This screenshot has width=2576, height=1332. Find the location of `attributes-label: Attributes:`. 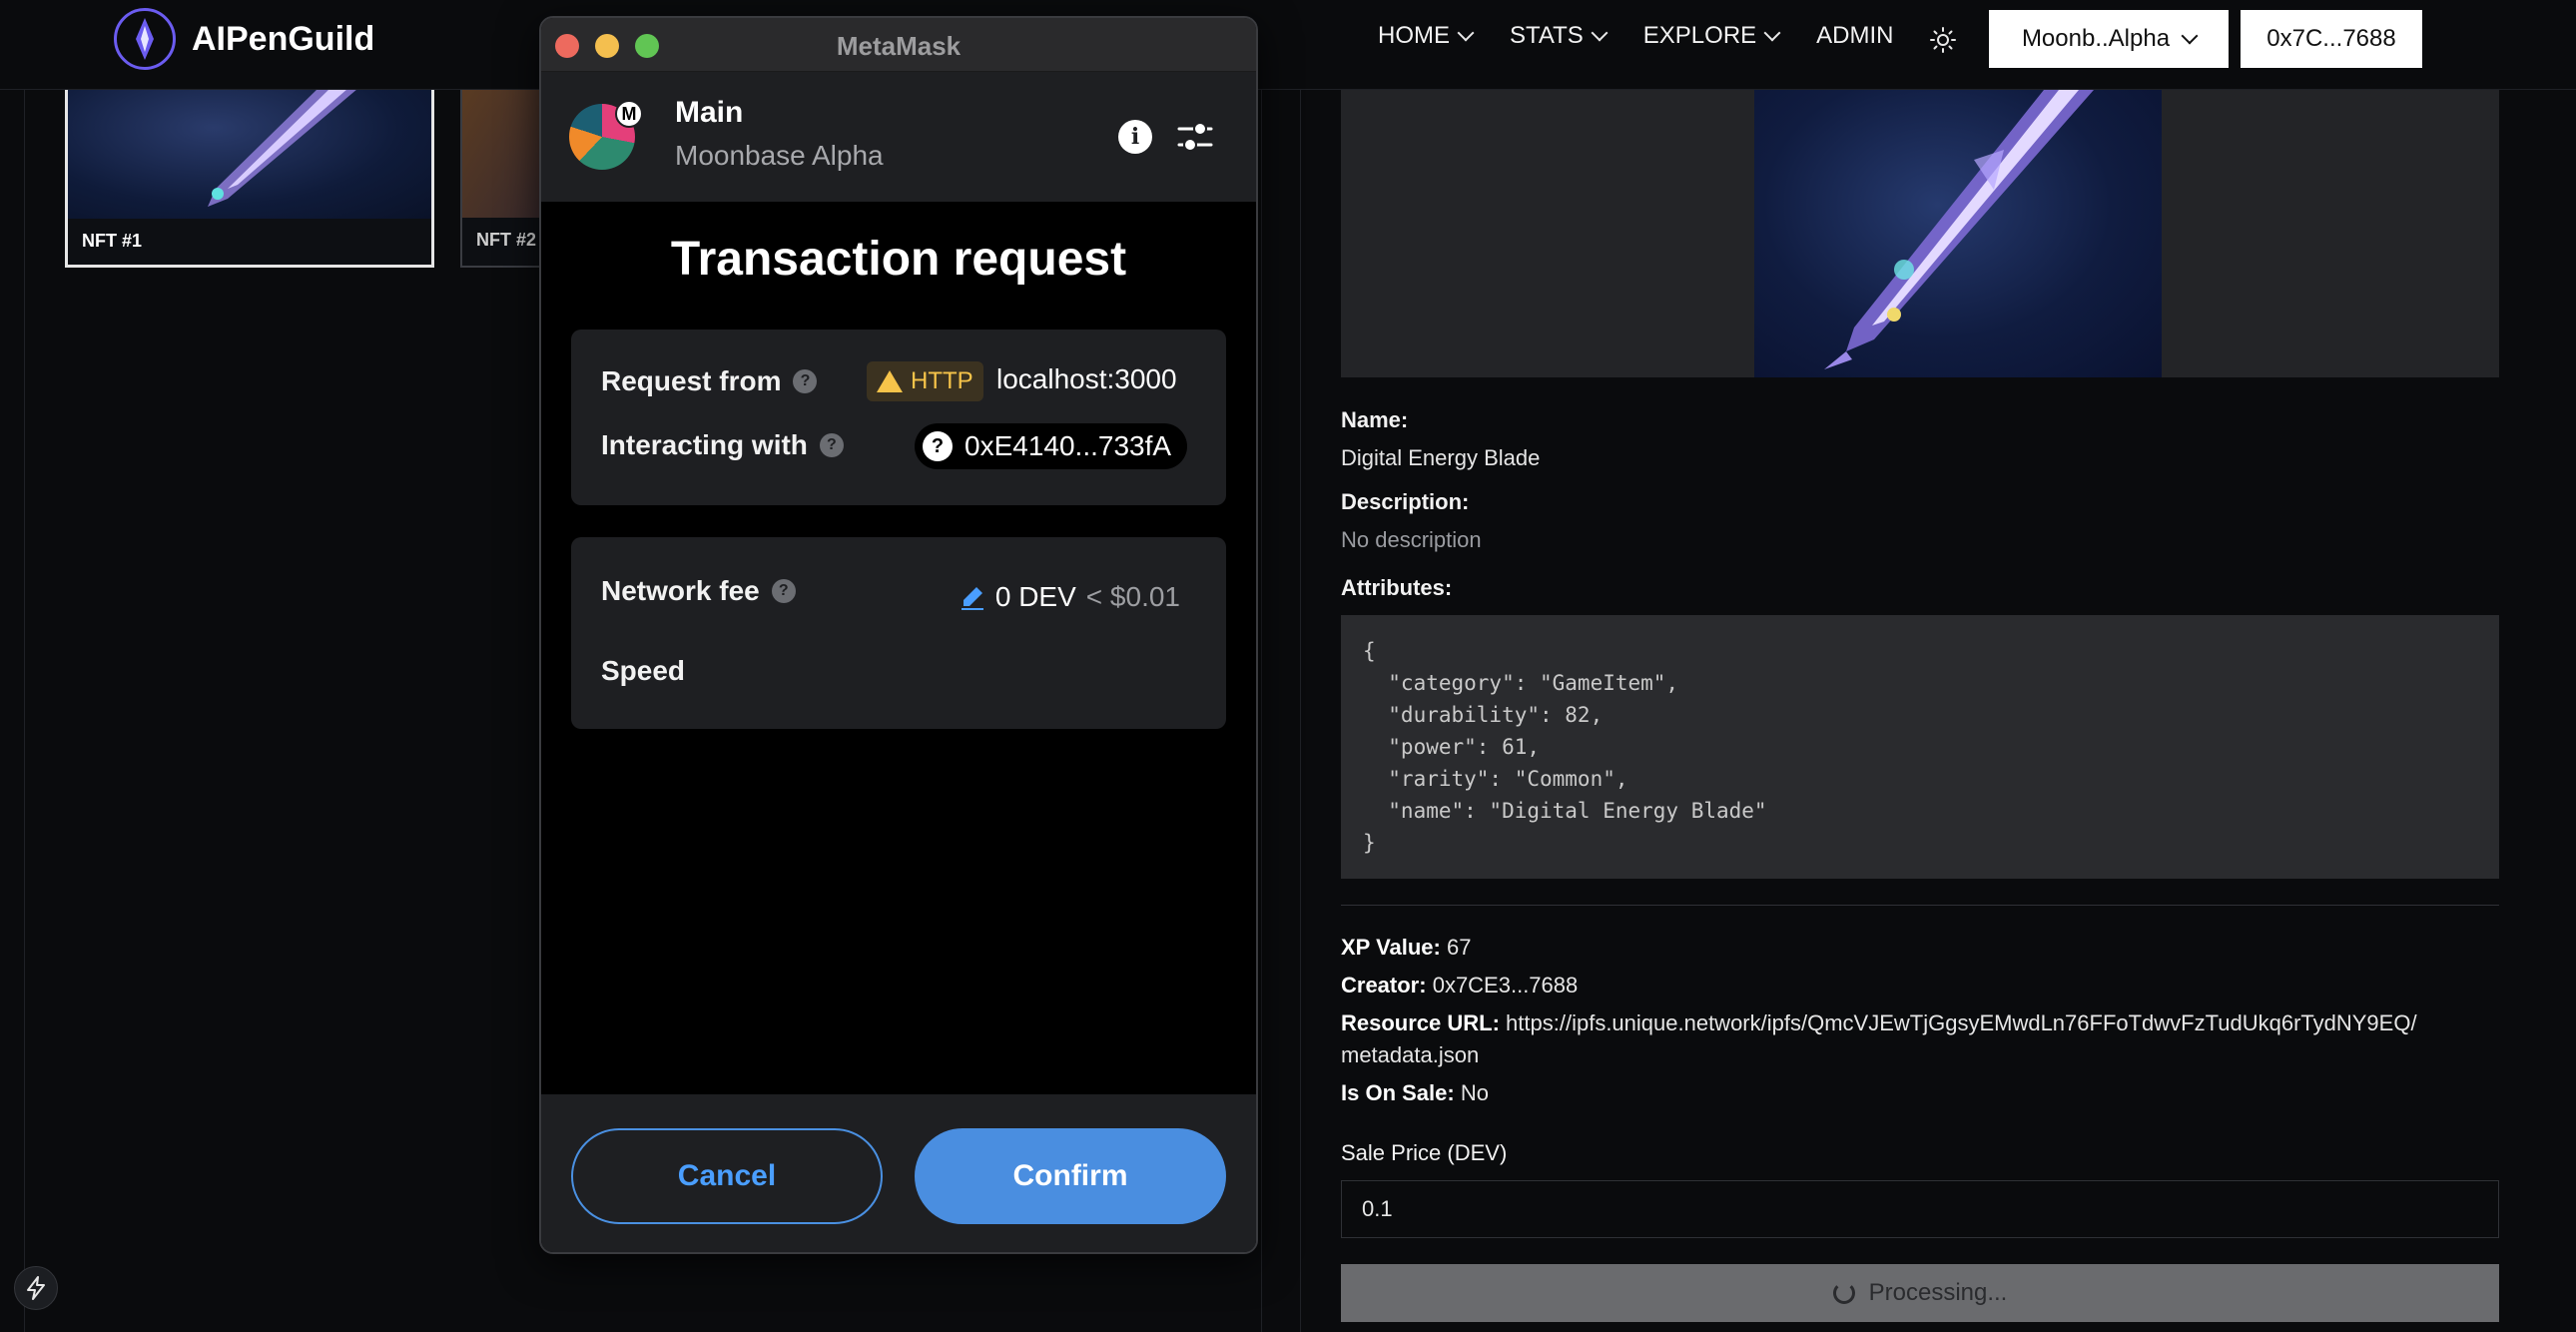

attributes-label: Attributes: is located at coordinates (1397, 587).